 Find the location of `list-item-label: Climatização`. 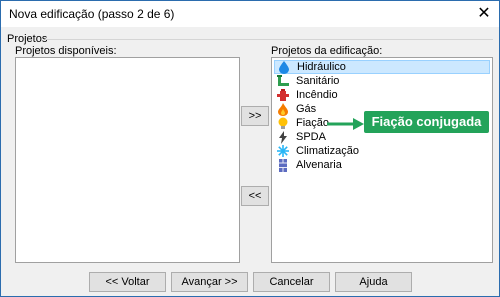

list-item-label: Climatização is located at coordinates (327, 151).